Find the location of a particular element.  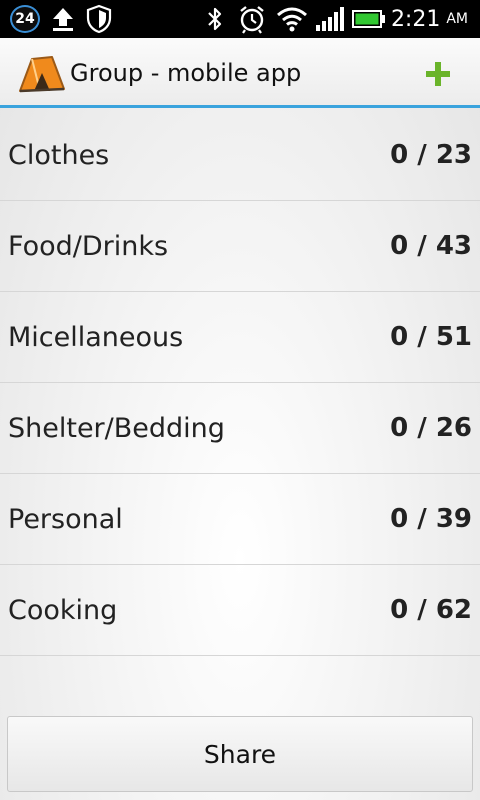

list-item-label: Personal is located at coordinates (65, 519).